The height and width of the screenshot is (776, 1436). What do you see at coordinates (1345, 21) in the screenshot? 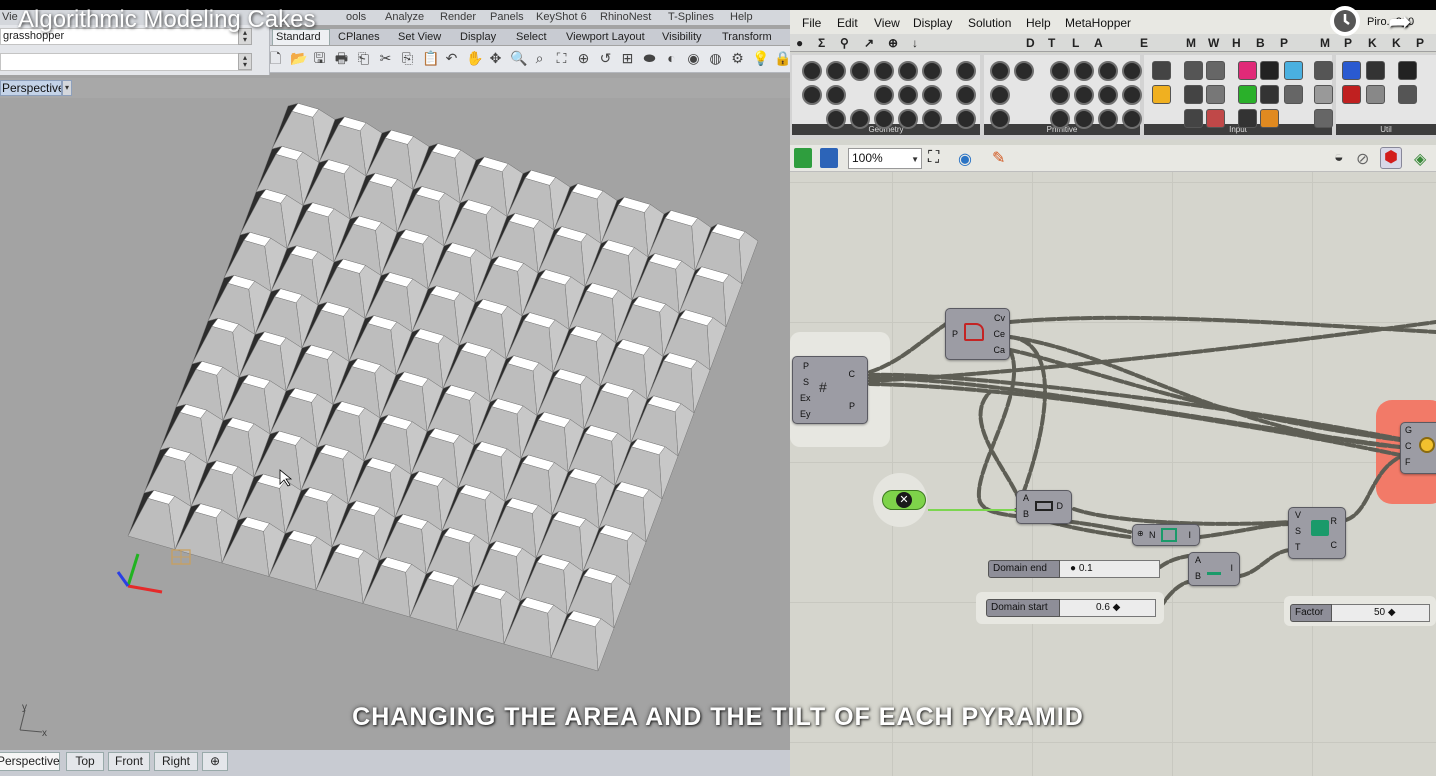
I see `watch-later-clock-icon` at bounding box center [1345, 21].